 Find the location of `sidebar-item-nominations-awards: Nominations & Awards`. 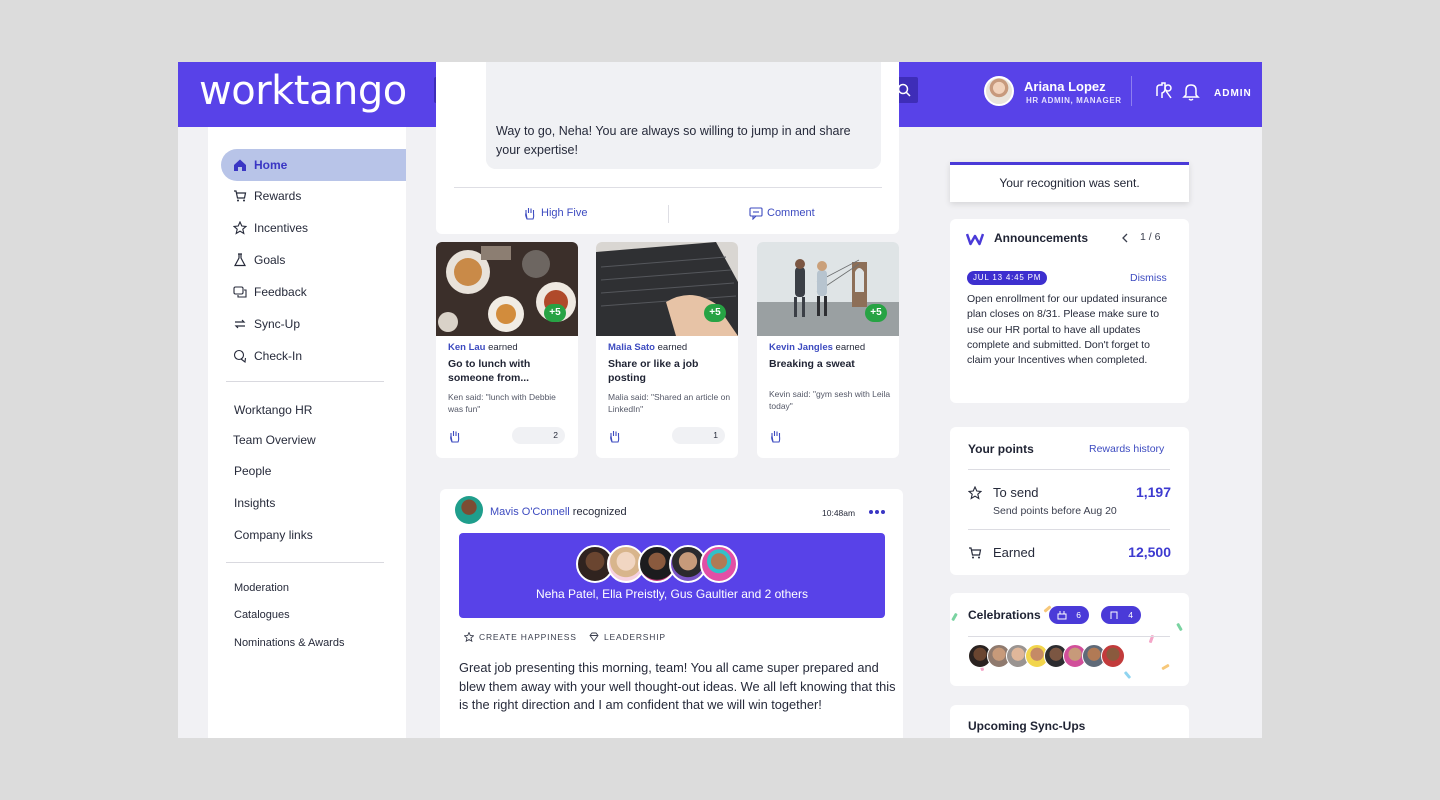

sidebar-item-nominations-awards: Nominations & Awards is located at coordinates (289, 643).